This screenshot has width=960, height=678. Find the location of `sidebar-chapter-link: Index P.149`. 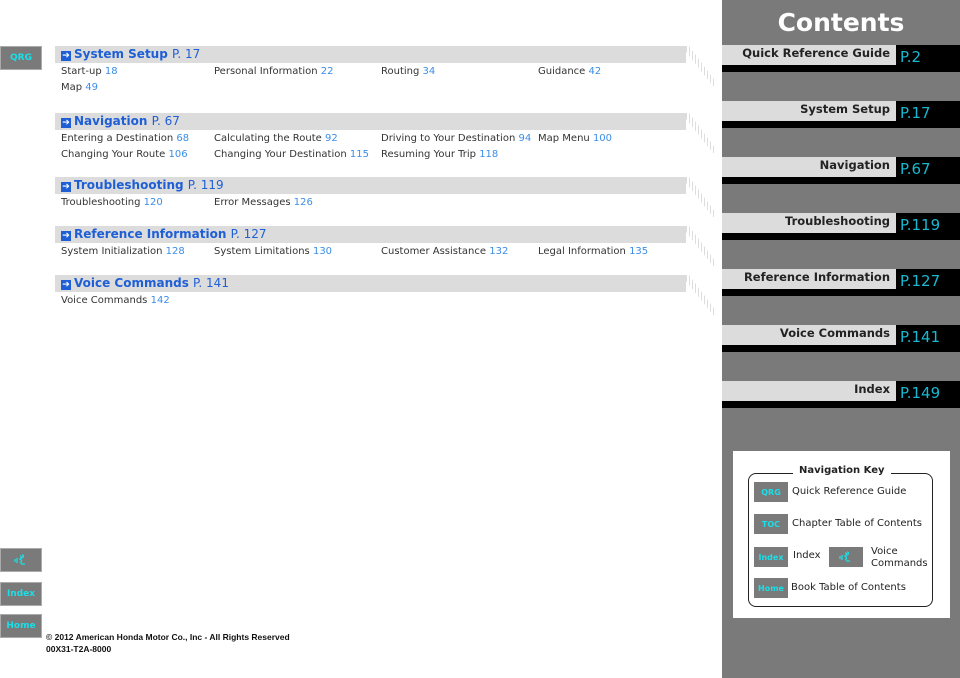

sidebar-chapter-link: Index P.149 is located at coordinates (841, 394).